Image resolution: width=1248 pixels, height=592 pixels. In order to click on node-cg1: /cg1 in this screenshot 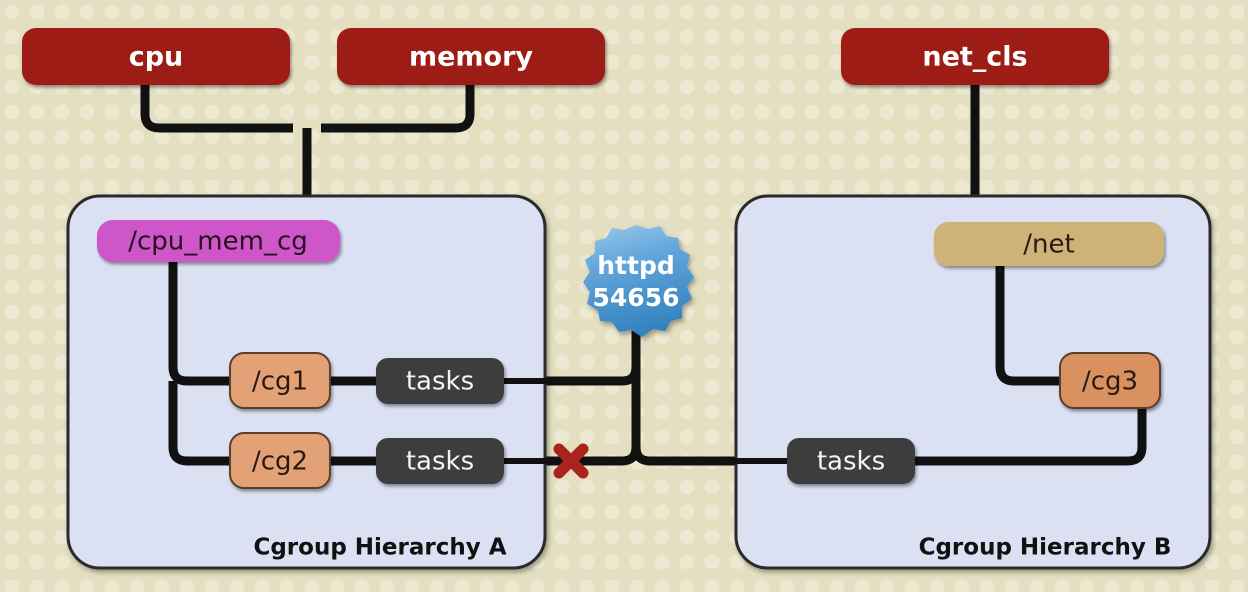, I will do `click(280, 380)`.